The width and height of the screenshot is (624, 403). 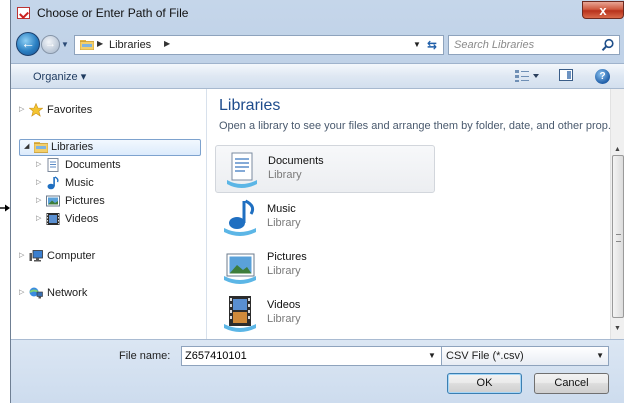 I want to click on breadcrumb-libraries: Libraries, so click(x=130, y=45).